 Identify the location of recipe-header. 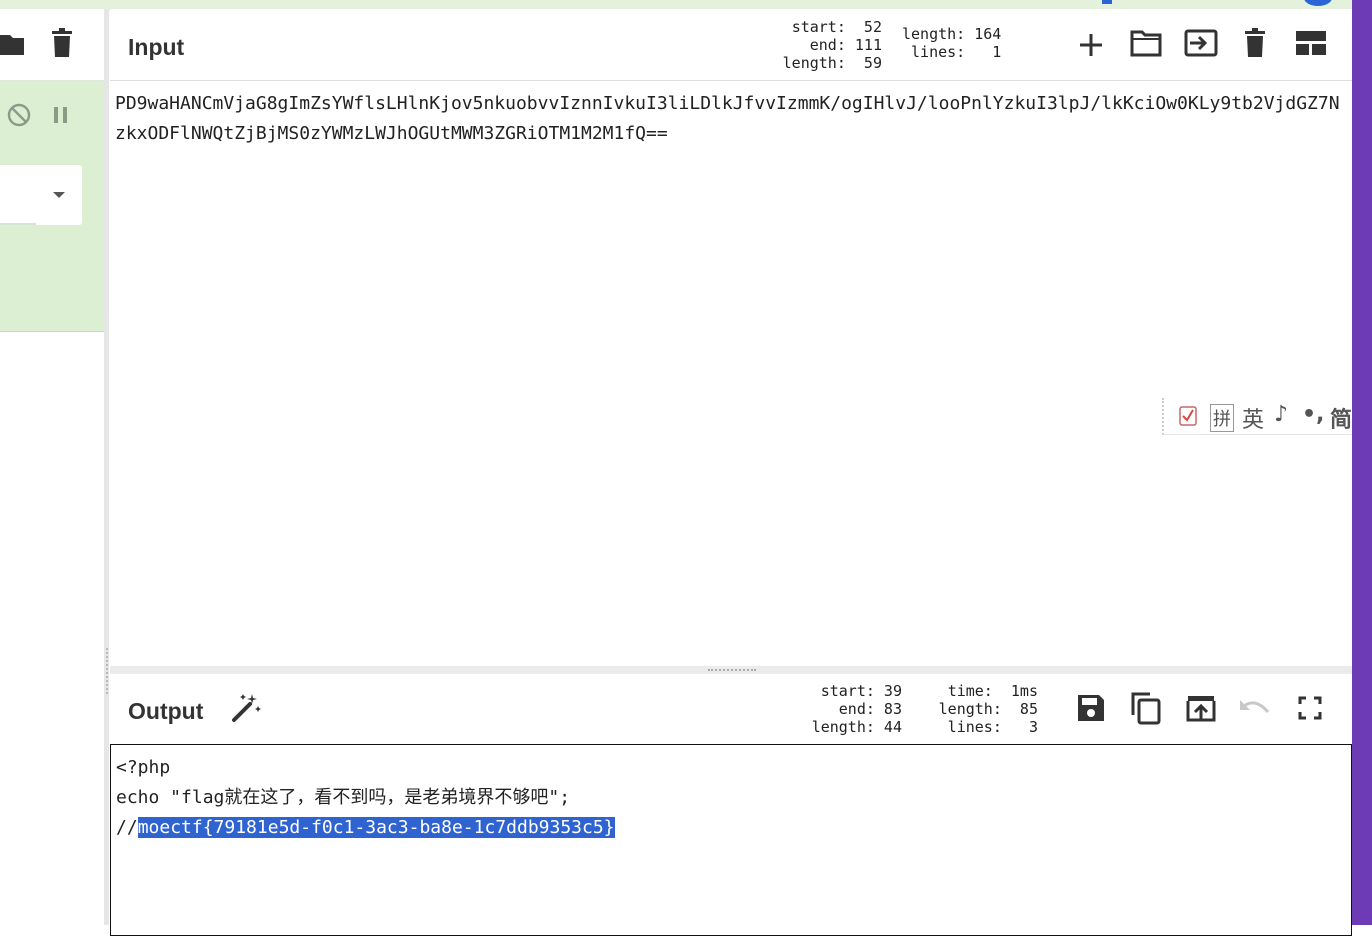
(52, 45).